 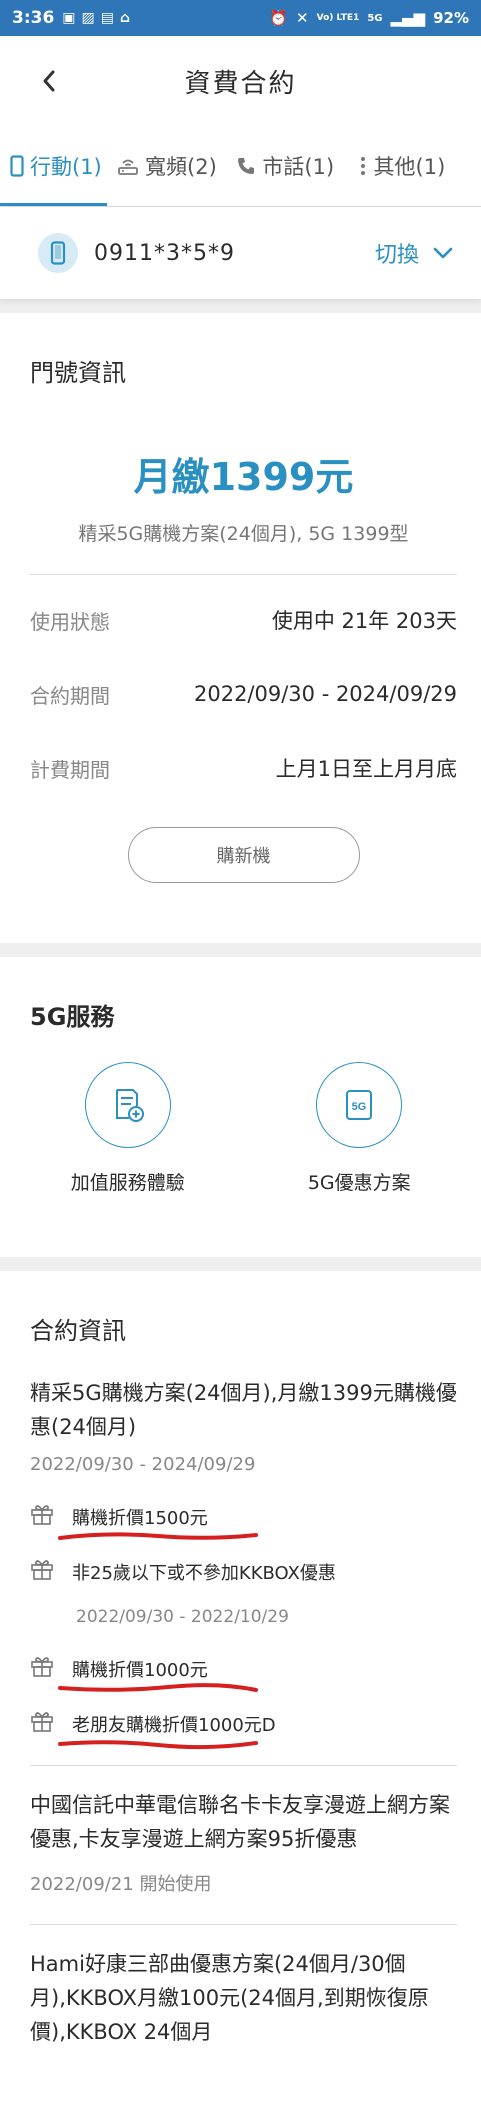 What do you see at coordinates (182, 1617) in the screenshot?
I see `promo-date: 2022/09/30 - 2022/10/29` at bounding box center [182, 1617].